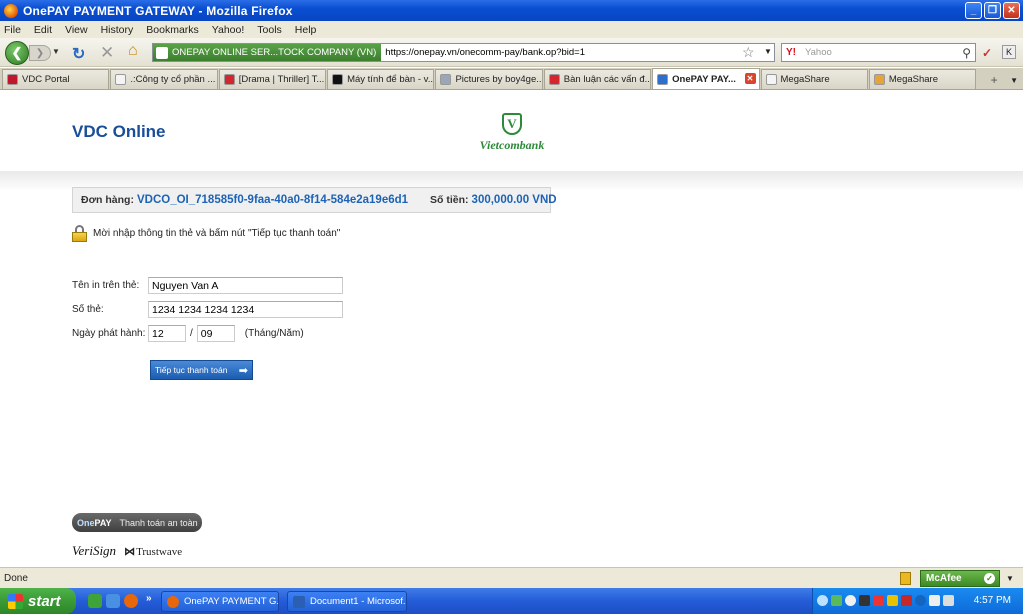  I want to click on continue-payment-button: Tiếp tục thanh toán ➡, so click(201, 370).